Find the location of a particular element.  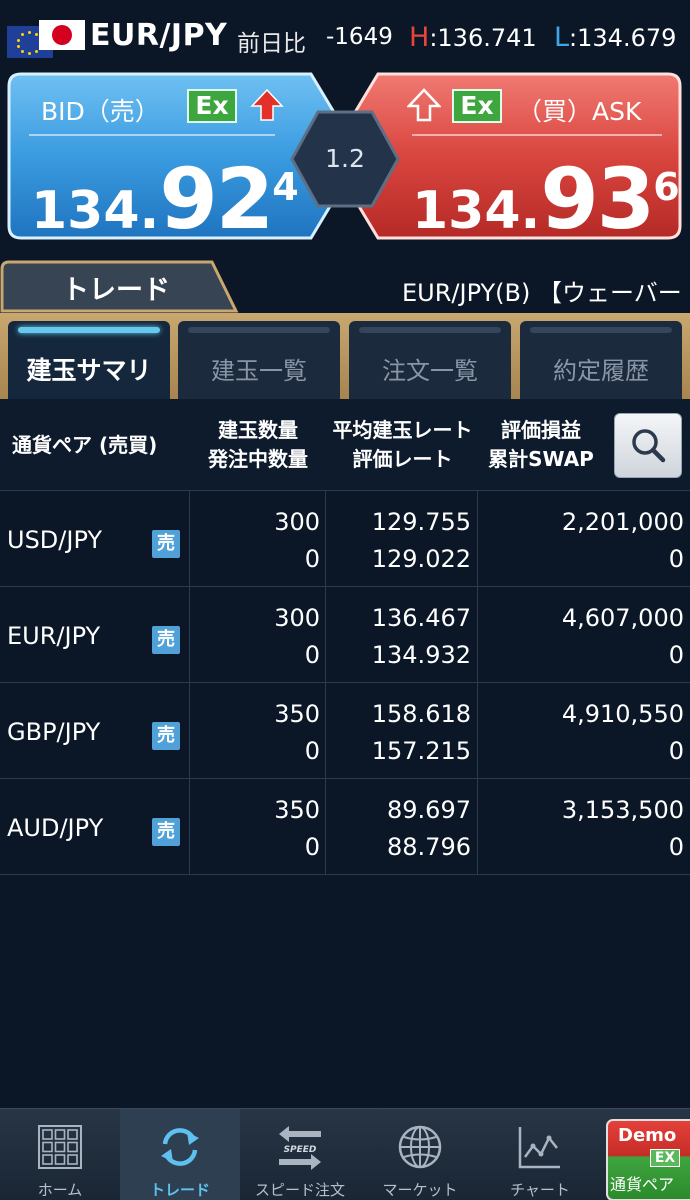

nav-trade: トレード is located at coordinates (180, 1154).